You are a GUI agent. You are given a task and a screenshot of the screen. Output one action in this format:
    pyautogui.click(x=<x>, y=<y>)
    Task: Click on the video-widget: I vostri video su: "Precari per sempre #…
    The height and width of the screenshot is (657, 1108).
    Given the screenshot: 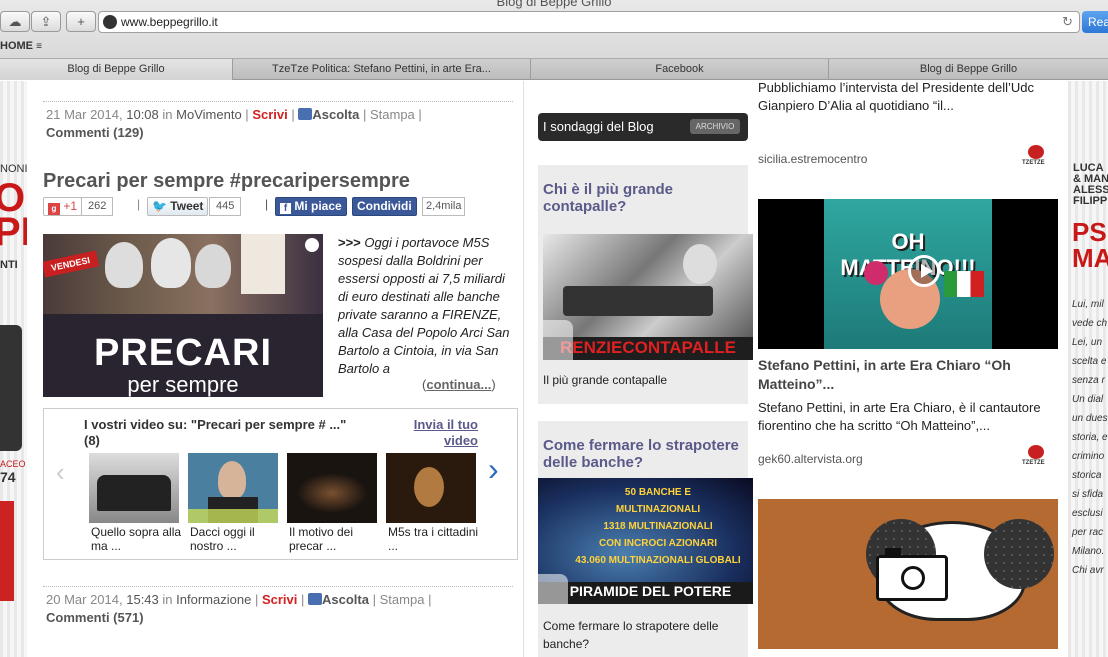 What is the action you would take?
    pyautogui.click(x=280, y=484)
    